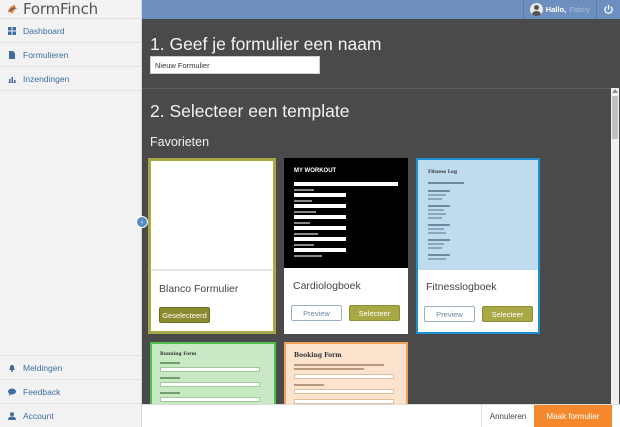  What do you see at coordinates (556, 9) in the screenshot?
I see `greeting: Hallo,` at bounding box center [556, 9].